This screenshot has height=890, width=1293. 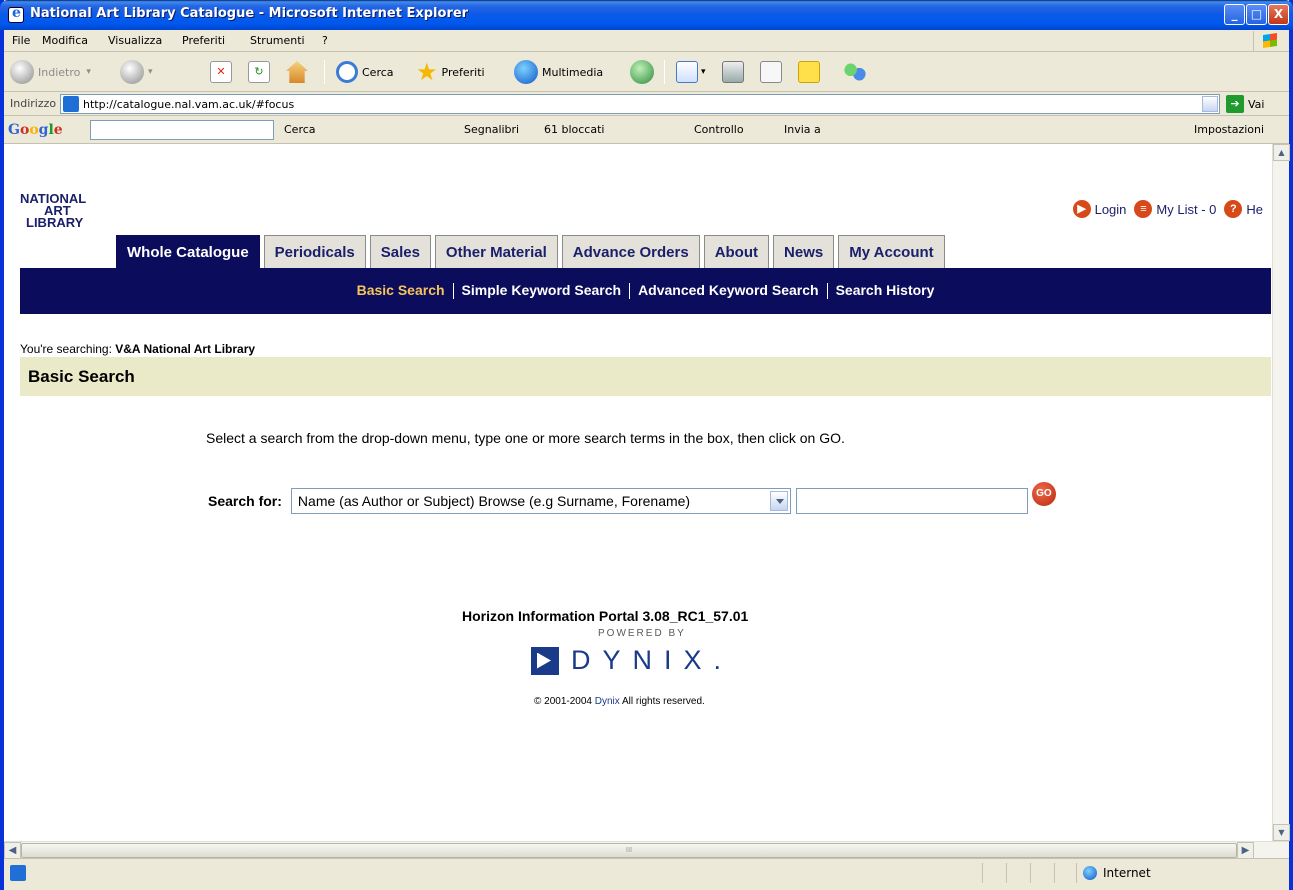 I want to click on back-button: Indietro ▾, so click(x=50, y=72).